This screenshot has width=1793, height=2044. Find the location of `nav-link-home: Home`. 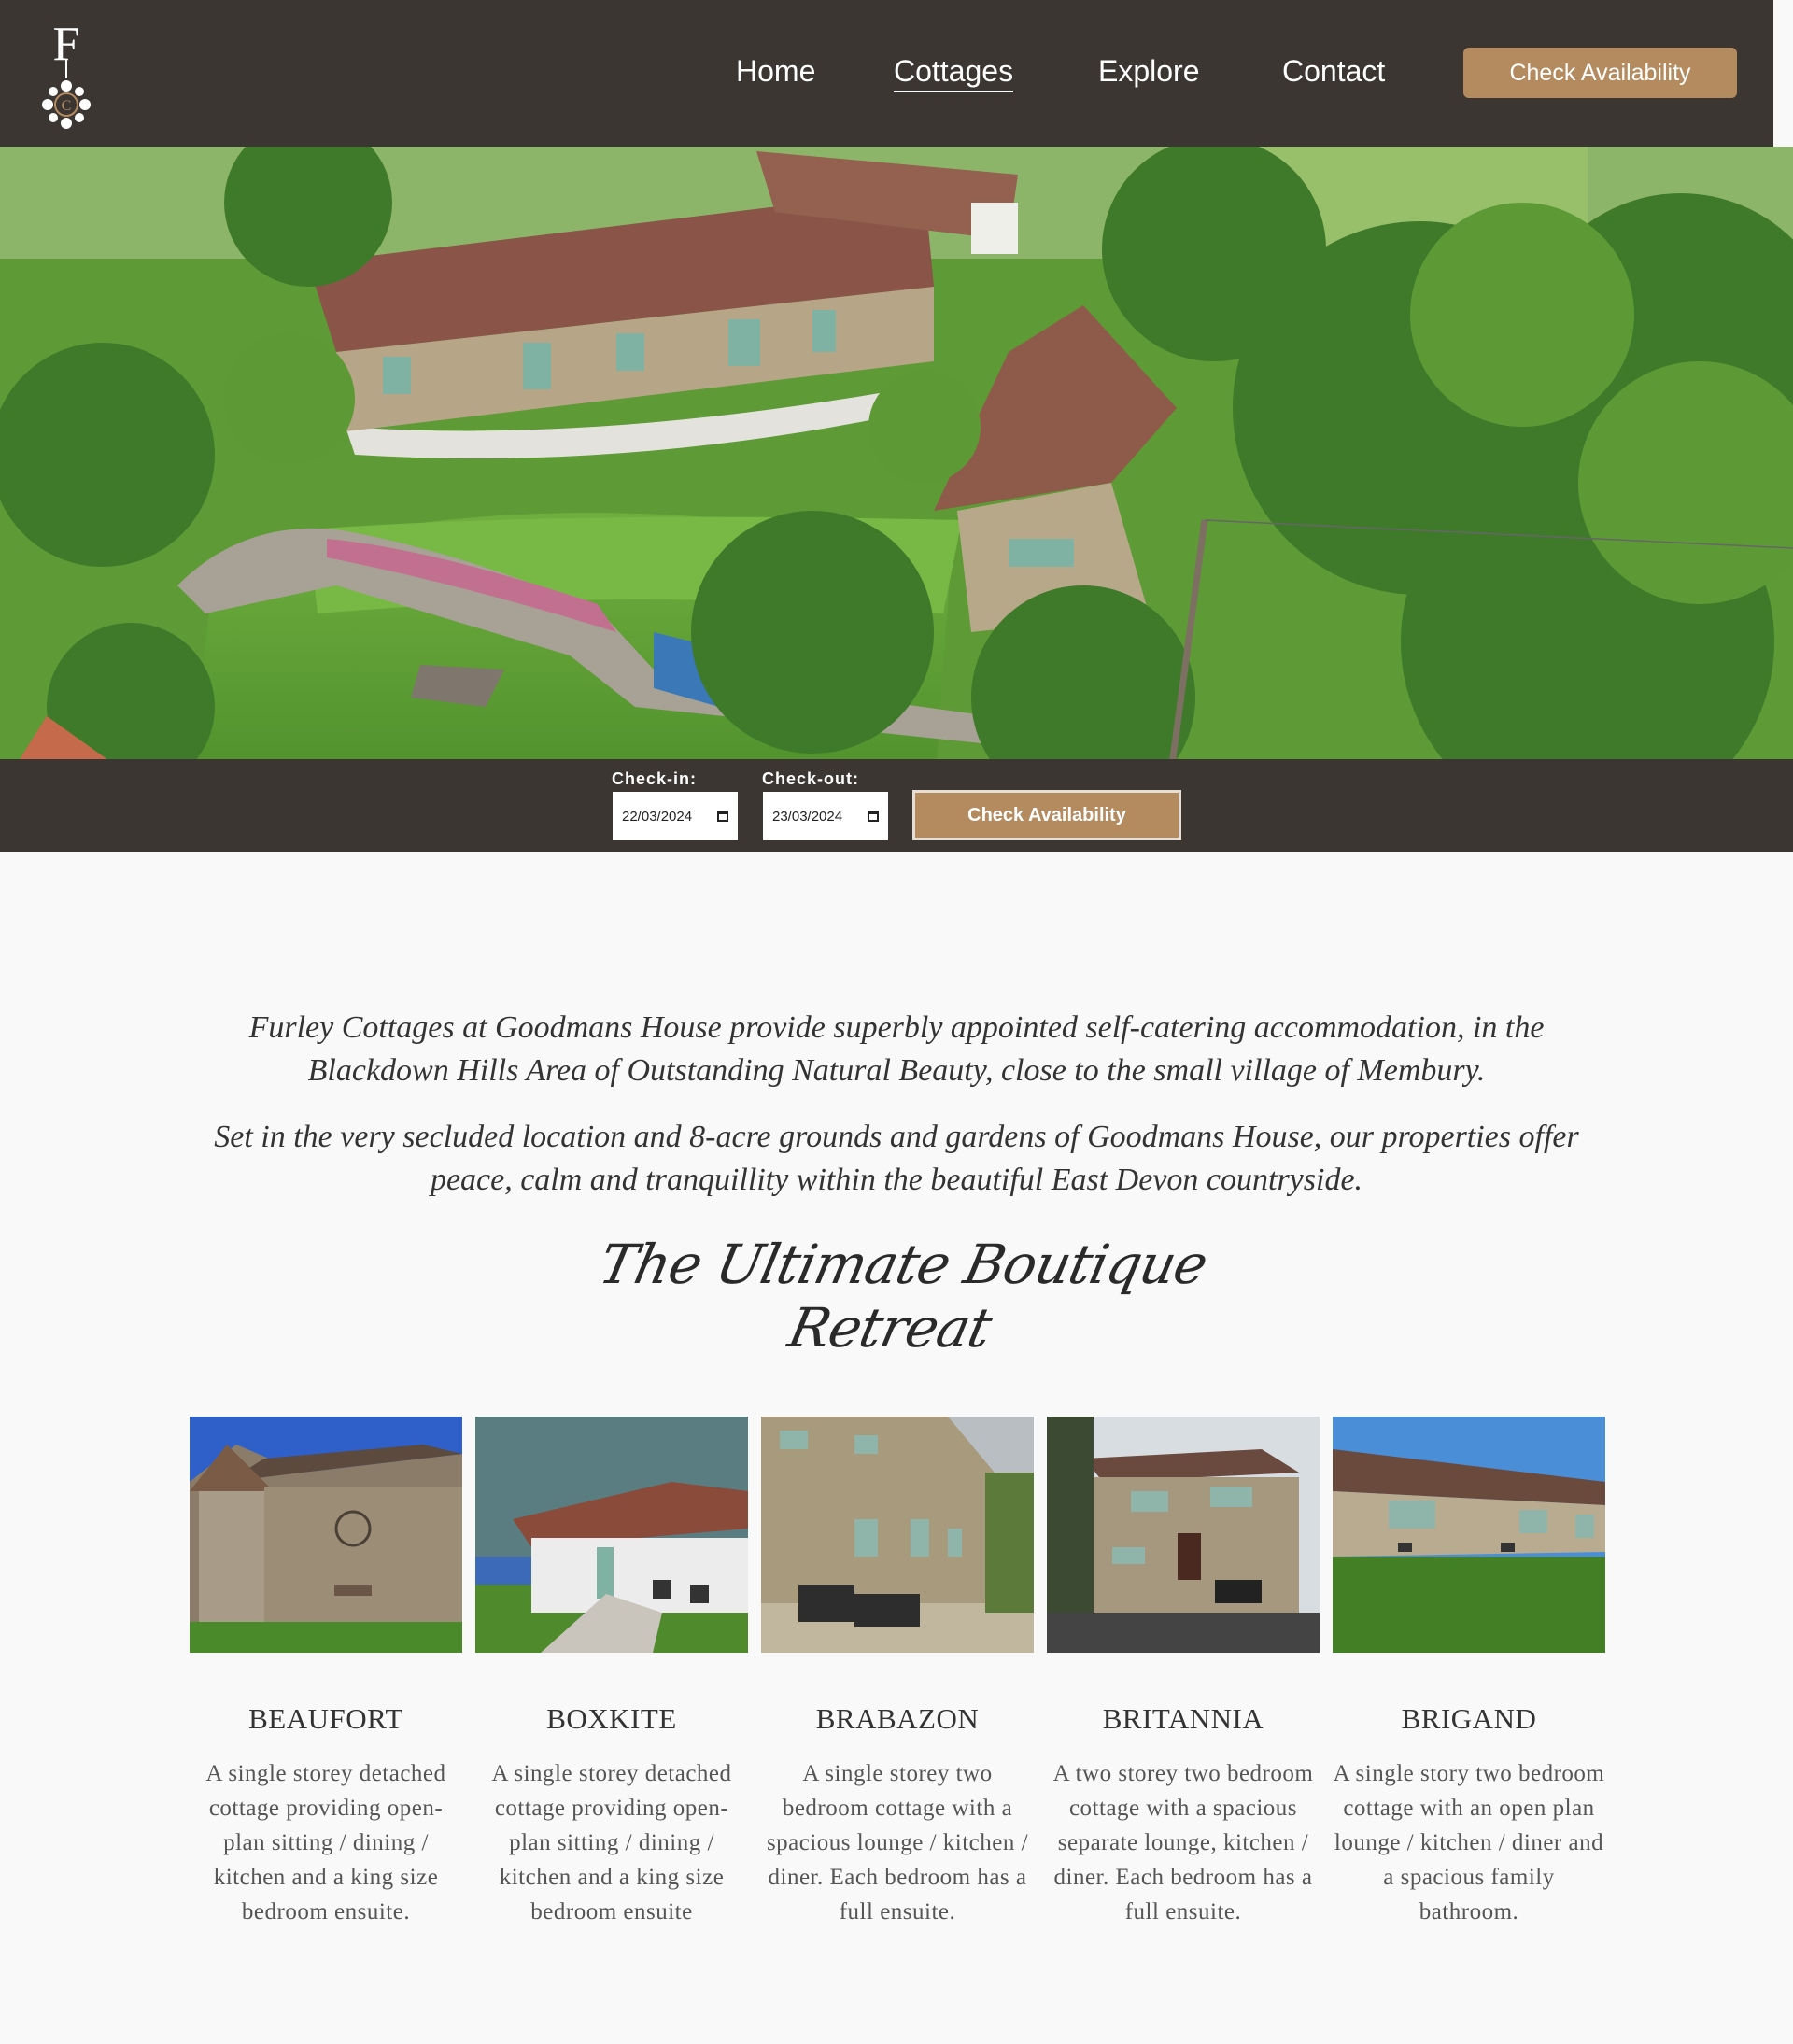

nav-link-home: Home is located at coordinates (775, 71).